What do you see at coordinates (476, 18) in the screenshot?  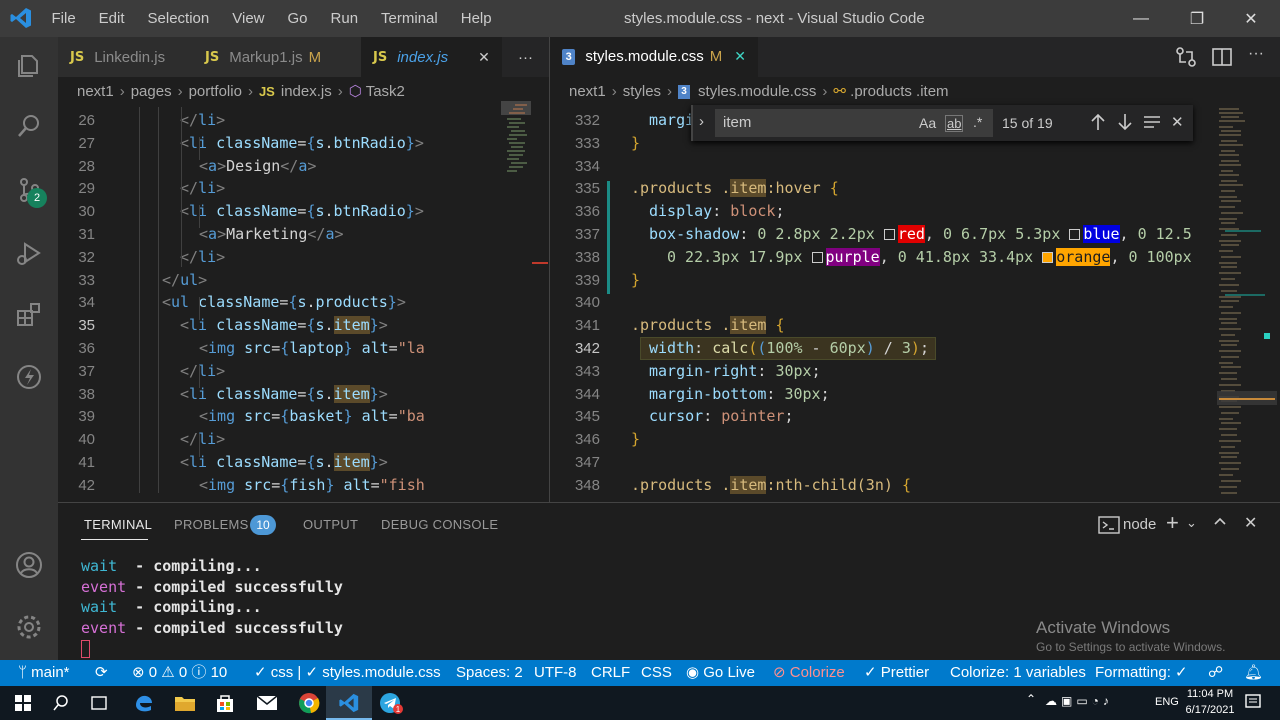 I see `menu-help: Help` at bounding box center [476, 18].